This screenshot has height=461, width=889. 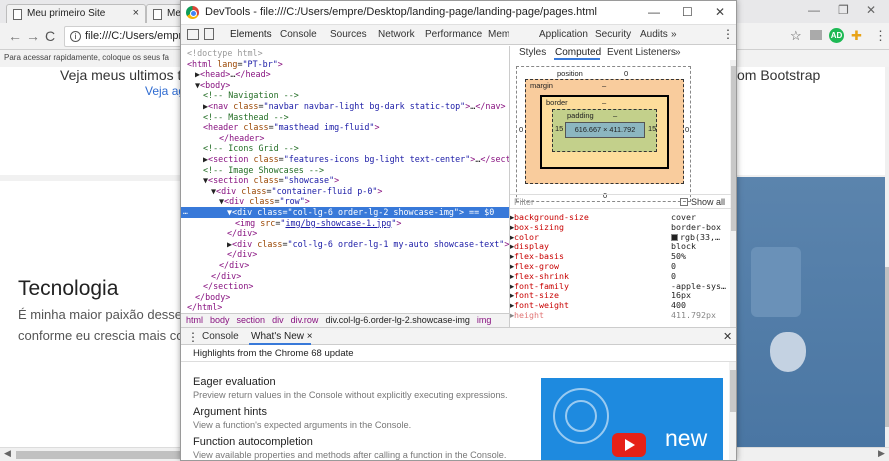 What do you see at coordinates (796, 36) in the screenshot?
I see `bookmark-star-icon: ☆` at bounding box center [796, 36].